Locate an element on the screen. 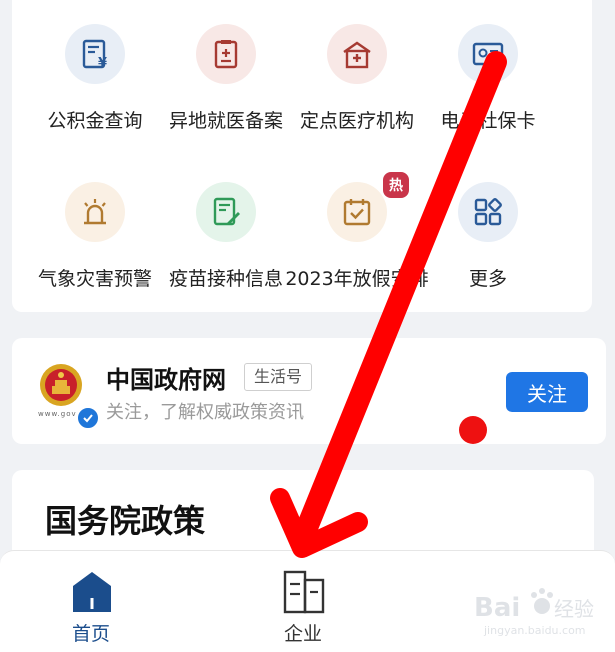  watermark-brand-2: 经验 is located at coordinates (574, 609).